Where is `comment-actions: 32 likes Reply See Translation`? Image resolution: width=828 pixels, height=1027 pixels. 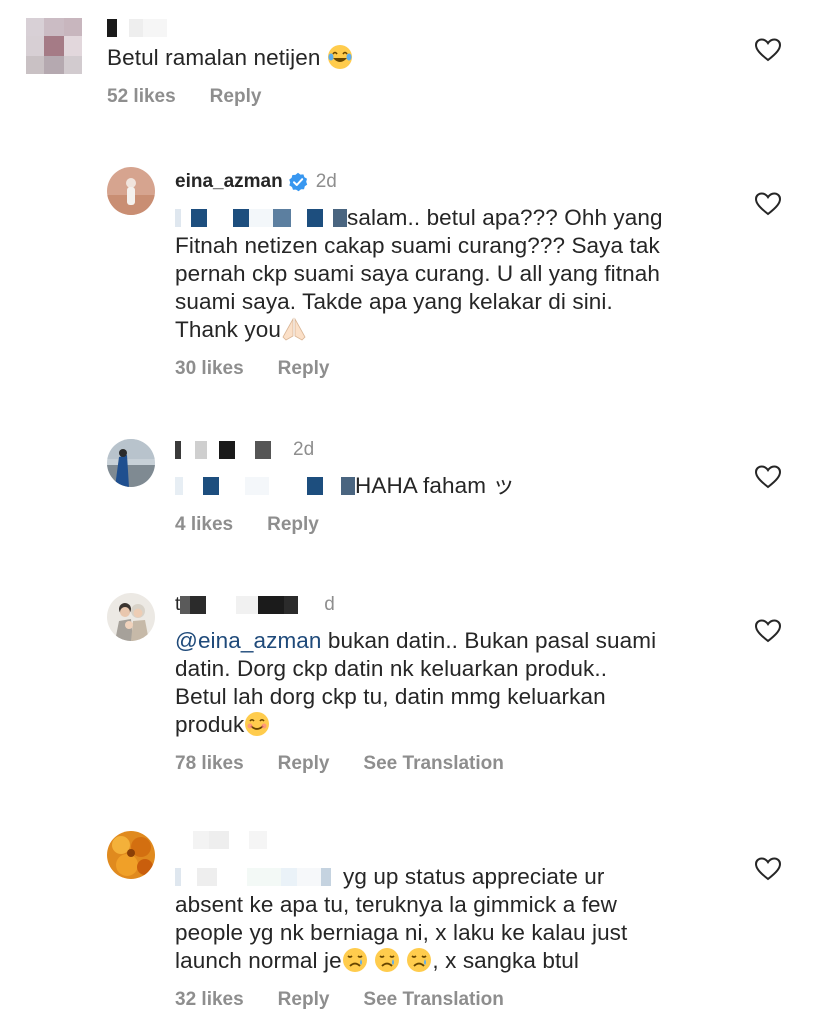
comment-actions: 32 likes Reply See Translation is located at coordinates (401, 1000).